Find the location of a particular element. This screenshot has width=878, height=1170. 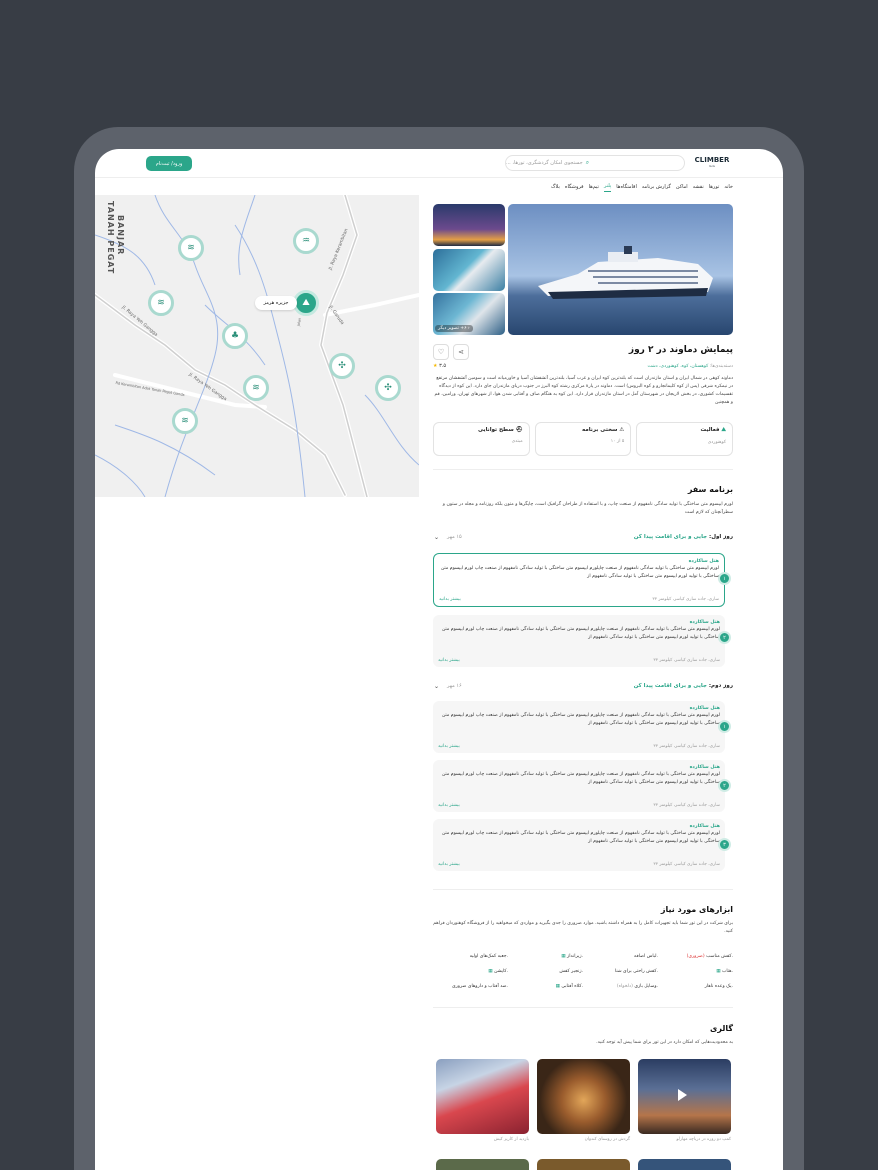

stop-number: ۲ is located at coordinates (724, 785).